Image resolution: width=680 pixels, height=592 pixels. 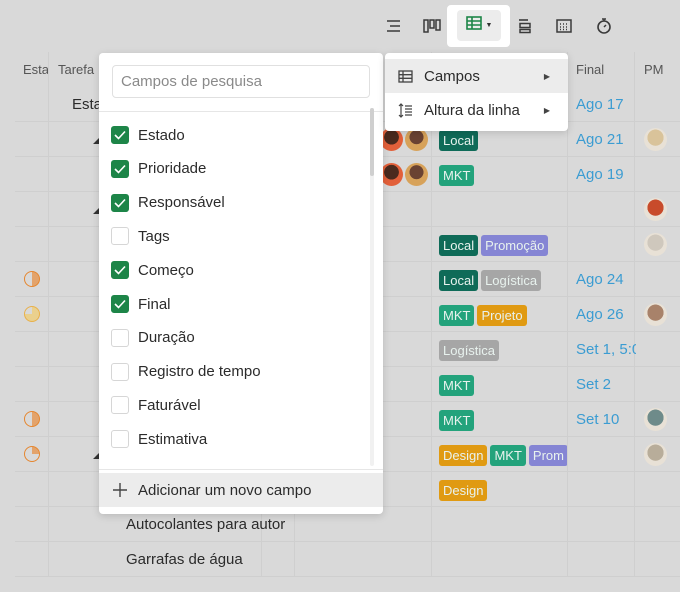 What do you see at coordinates (489, 25) in the screenshot?
I see `chevron-down-icon: ▼` at bounding box center [489, 25].